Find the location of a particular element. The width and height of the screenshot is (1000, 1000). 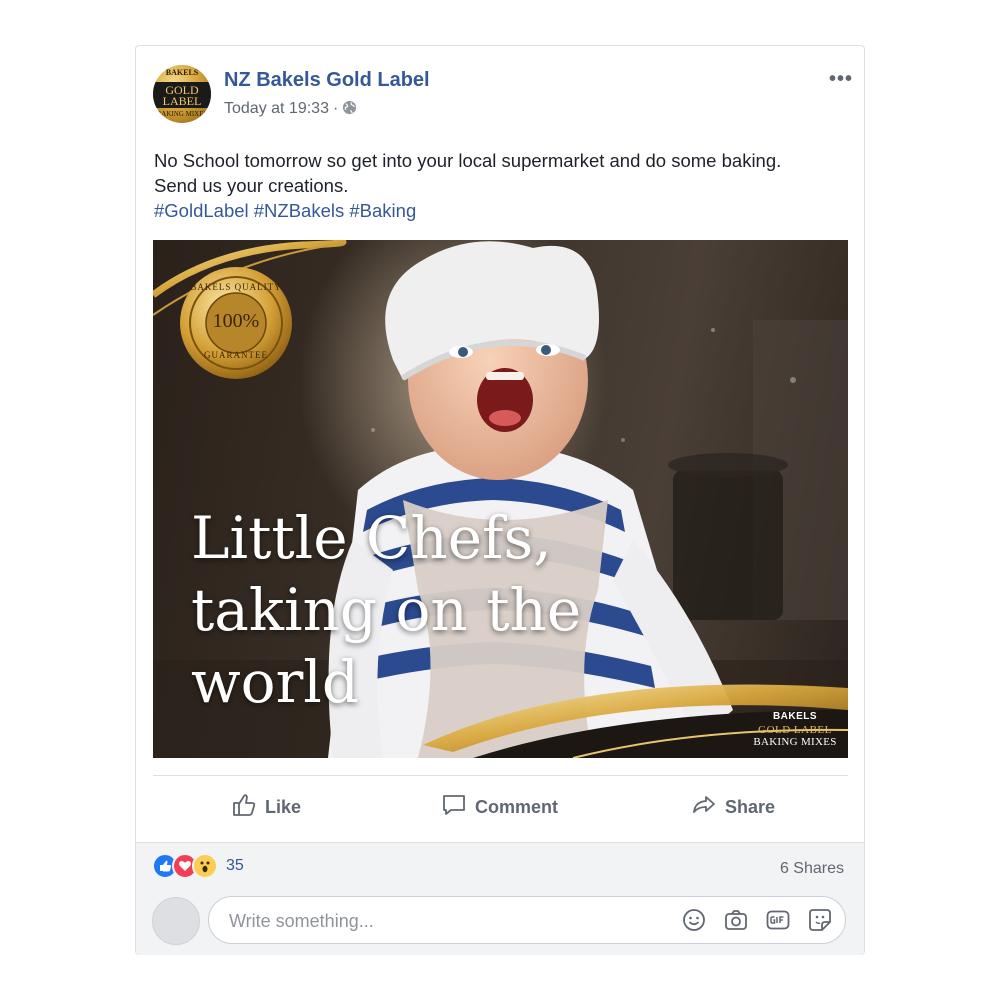

avatar-logo-text-1: BAKELS is located at coordinates (182, 72).